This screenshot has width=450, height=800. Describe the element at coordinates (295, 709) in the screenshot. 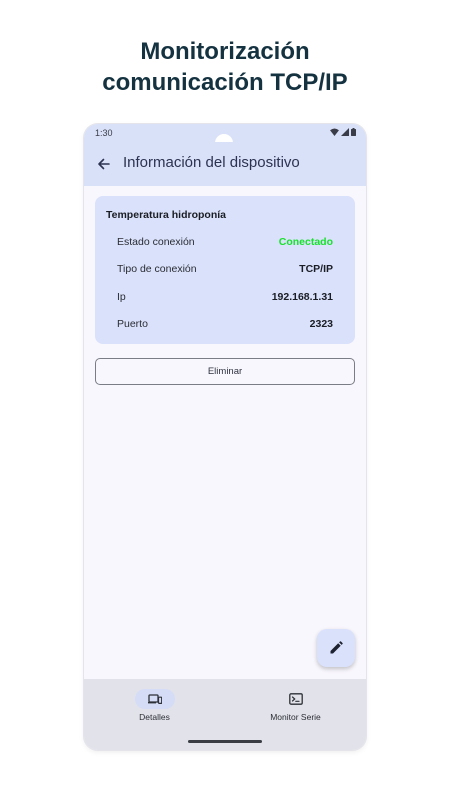

I see `nav-item-monitor-serie: Monitor Serie` at that location.